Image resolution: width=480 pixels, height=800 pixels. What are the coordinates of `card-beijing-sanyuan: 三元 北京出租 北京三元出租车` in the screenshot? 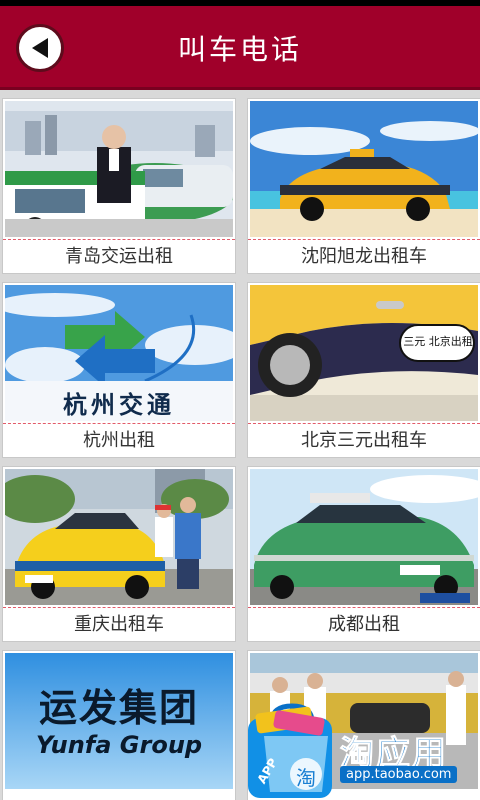 It's located at (363, 370).